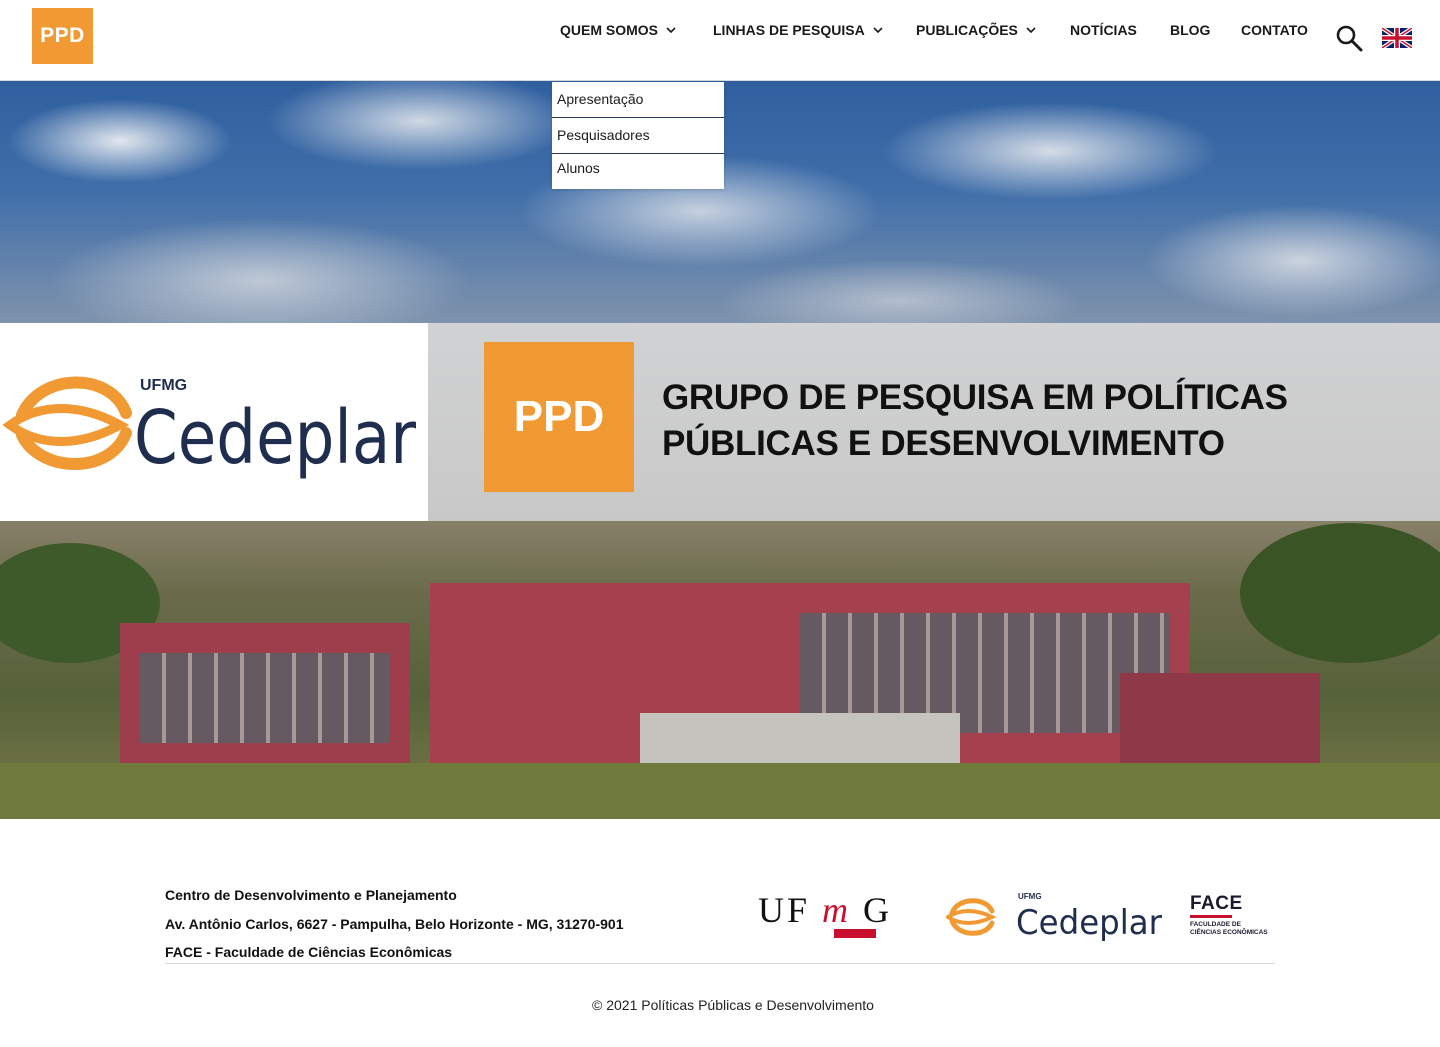 The image size is (1440, 1047). Describe the element at coordinates (789, 30) in the screenshot. I see `nav-linhas-de-pesquisa-label: LINHAS DE PESQUISA` at that location.